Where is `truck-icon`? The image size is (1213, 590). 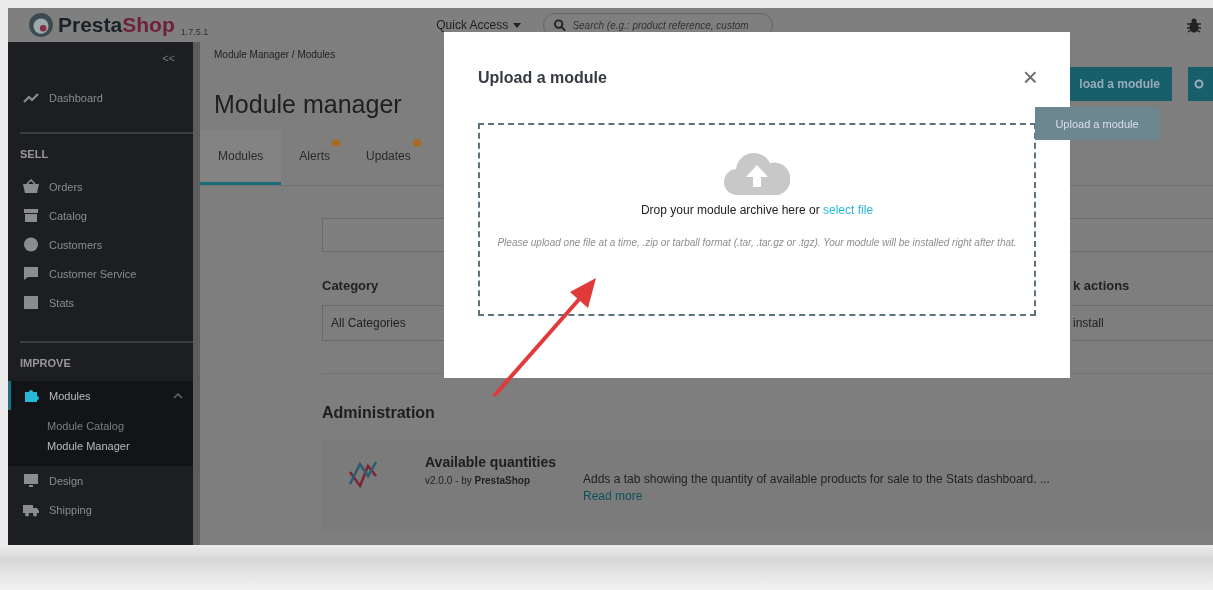
truck-icon is located at coordinates (31, 509).